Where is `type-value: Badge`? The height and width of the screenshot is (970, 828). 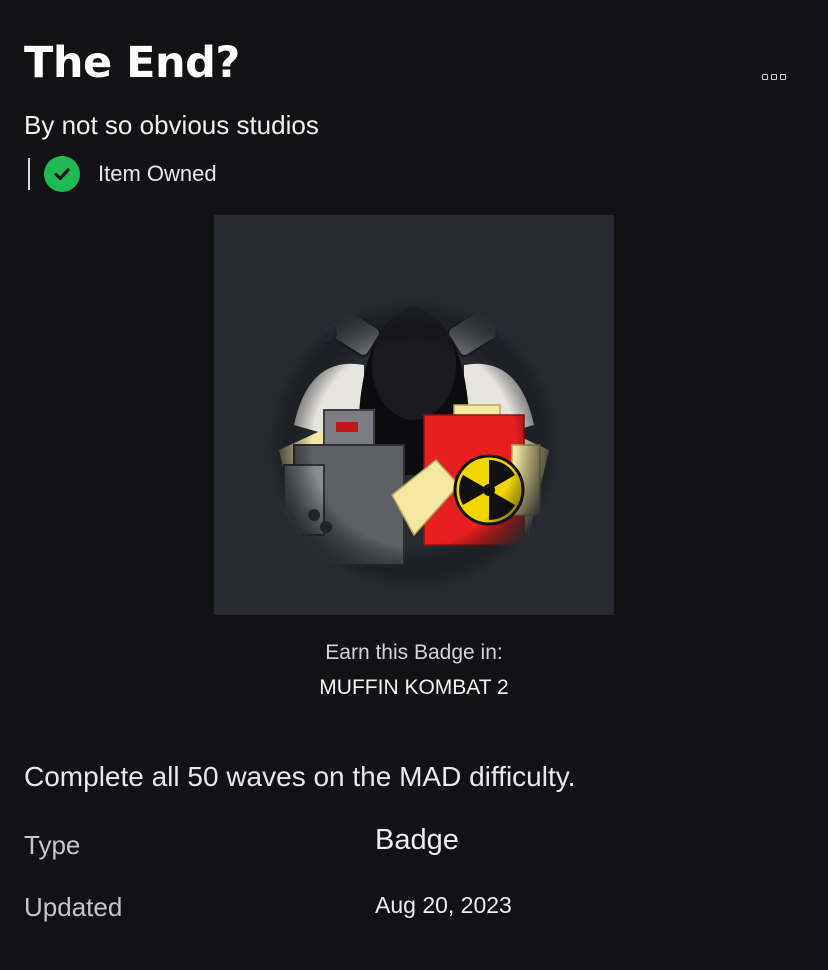 type-value: Badge is located at coordinates (417, 840).